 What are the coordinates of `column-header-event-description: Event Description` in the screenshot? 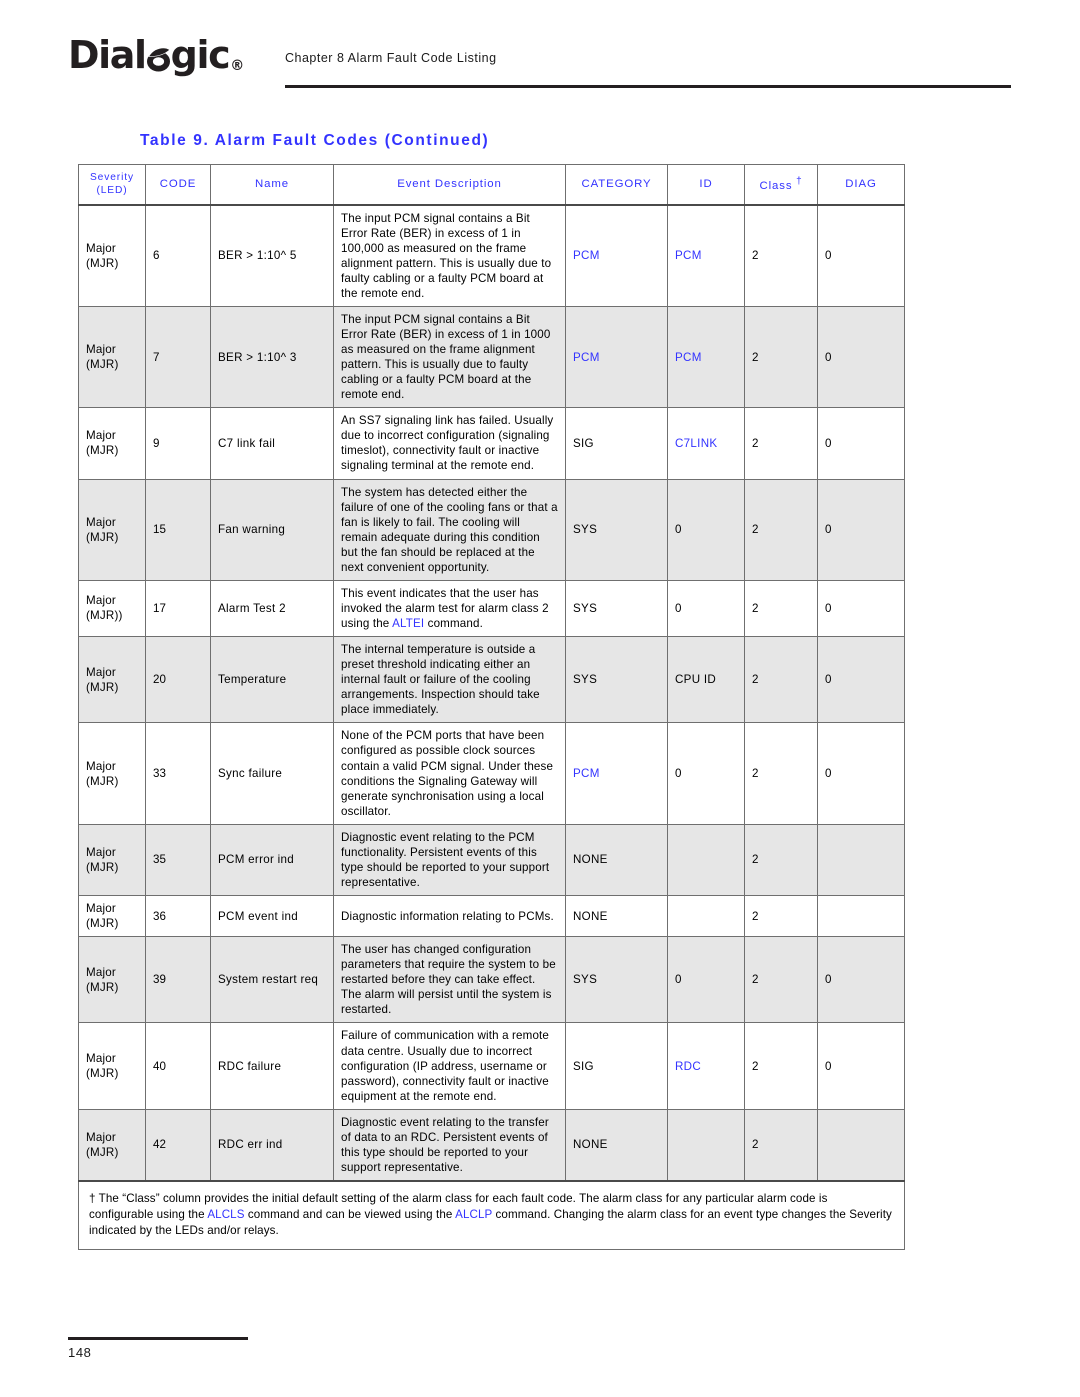 It's located at (449, 185).